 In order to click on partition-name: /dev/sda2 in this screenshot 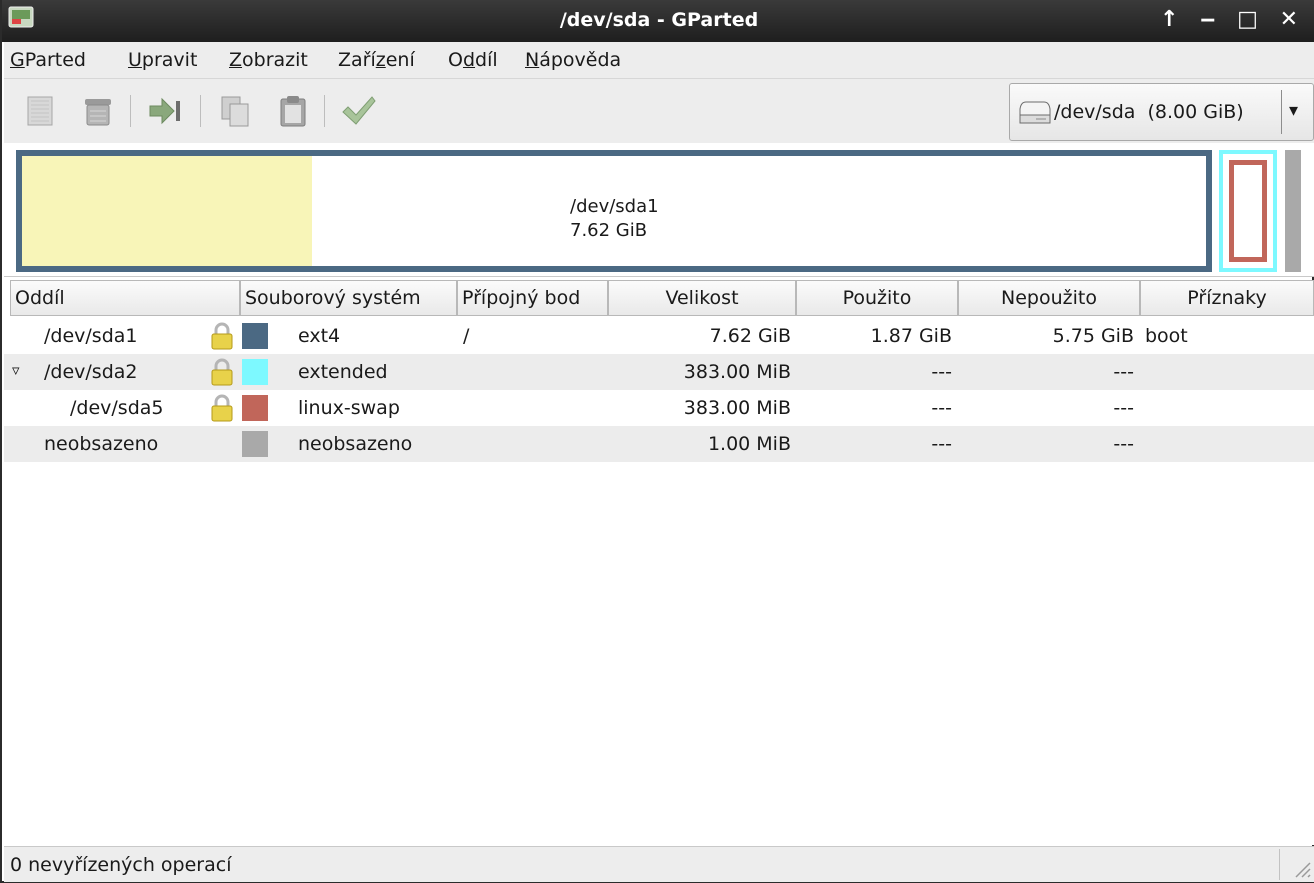, I will do `click(91, 372)`.